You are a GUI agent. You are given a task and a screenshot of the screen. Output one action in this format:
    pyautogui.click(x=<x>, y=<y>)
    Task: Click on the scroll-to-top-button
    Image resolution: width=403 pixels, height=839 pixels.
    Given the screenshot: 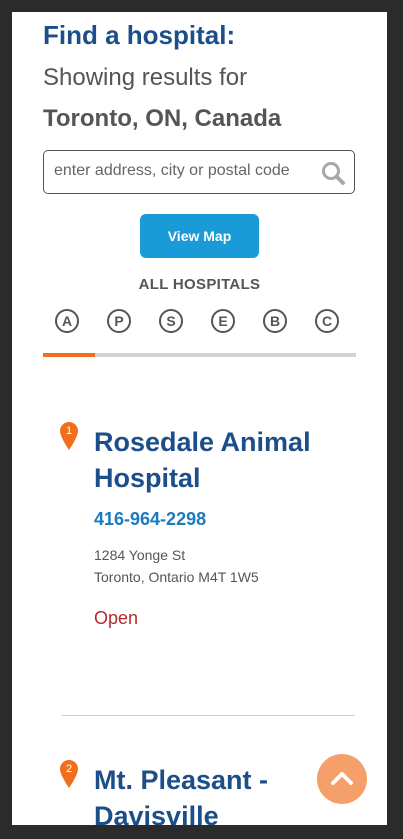 What is the action you would take?
    pyautogui.click(x=342, y=779)
    